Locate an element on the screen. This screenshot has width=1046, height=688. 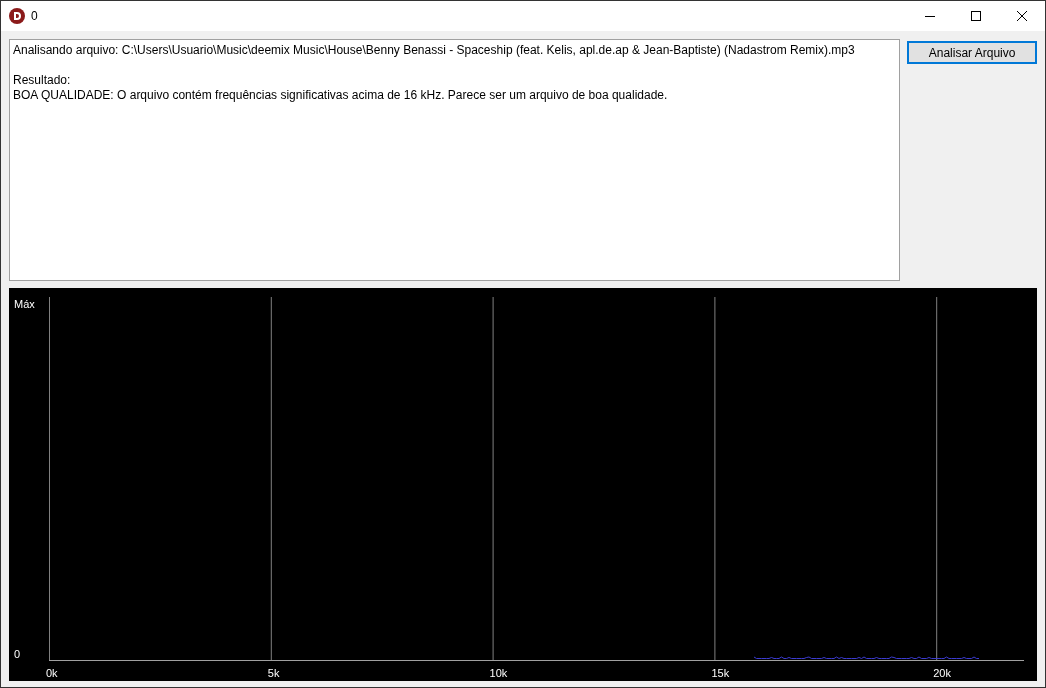
x-tick-label: 0k is located at coordinates (52, 673).